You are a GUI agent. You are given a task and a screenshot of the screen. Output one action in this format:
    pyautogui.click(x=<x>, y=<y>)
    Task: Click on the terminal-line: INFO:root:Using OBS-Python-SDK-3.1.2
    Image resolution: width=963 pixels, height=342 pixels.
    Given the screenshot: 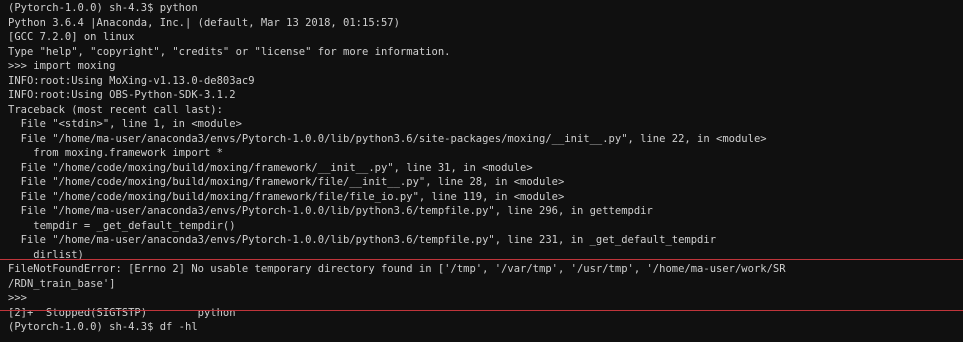 What is the action you would take?
    pyautogui.click(x=122, y=95)
    